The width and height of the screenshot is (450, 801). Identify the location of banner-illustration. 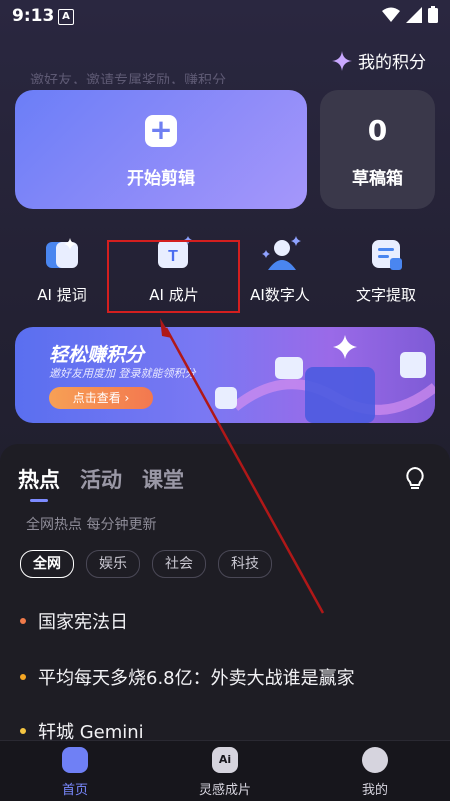
(325, 379).